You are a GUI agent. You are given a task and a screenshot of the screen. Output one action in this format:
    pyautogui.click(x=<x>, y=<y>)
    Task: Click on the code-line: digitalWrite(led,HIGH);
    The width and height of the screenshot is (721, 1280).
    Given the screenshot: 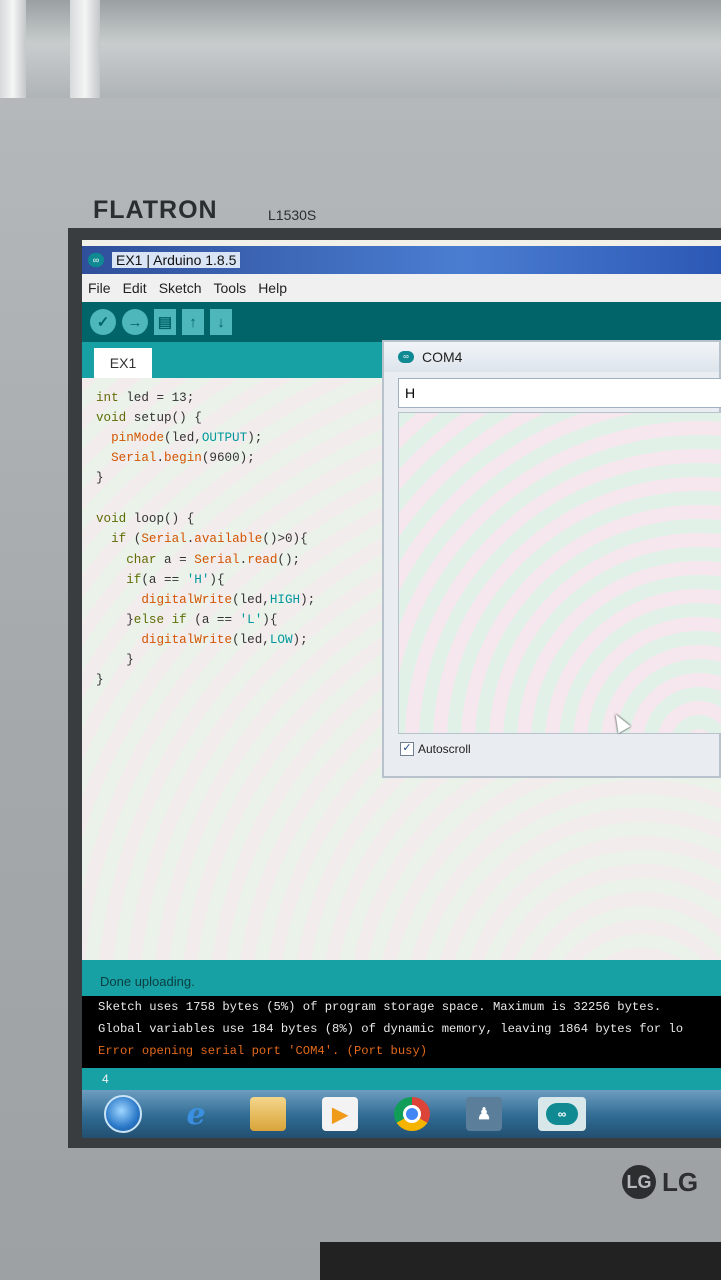 What is the action you would take?
    pyautogui.click(x=228, y=600)
    